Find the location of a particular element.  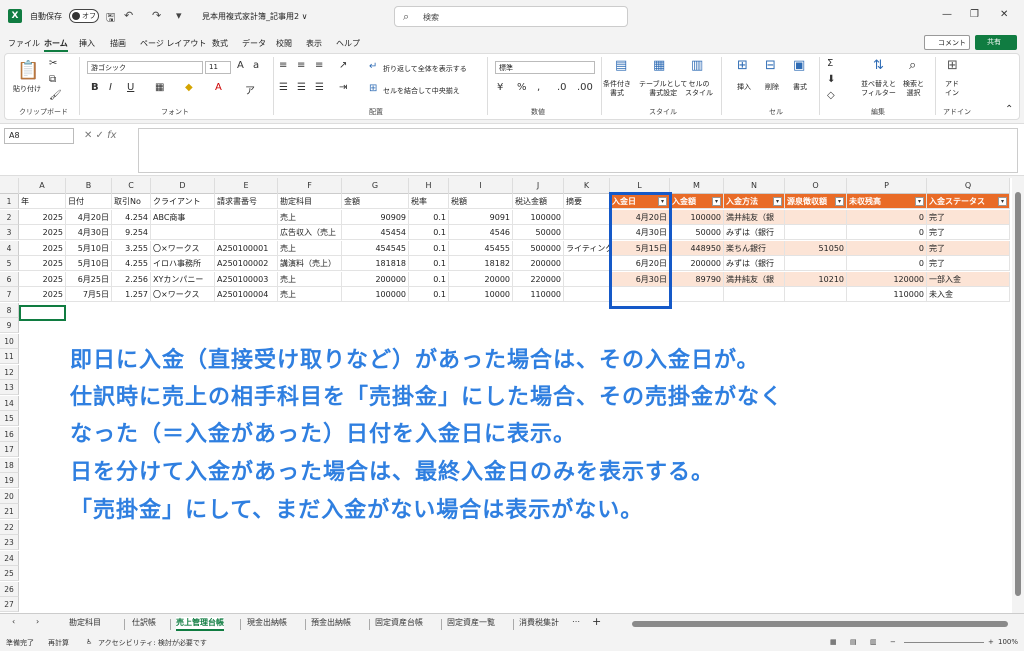

save-icon: 🖫 is located at coordinates (110, 18).